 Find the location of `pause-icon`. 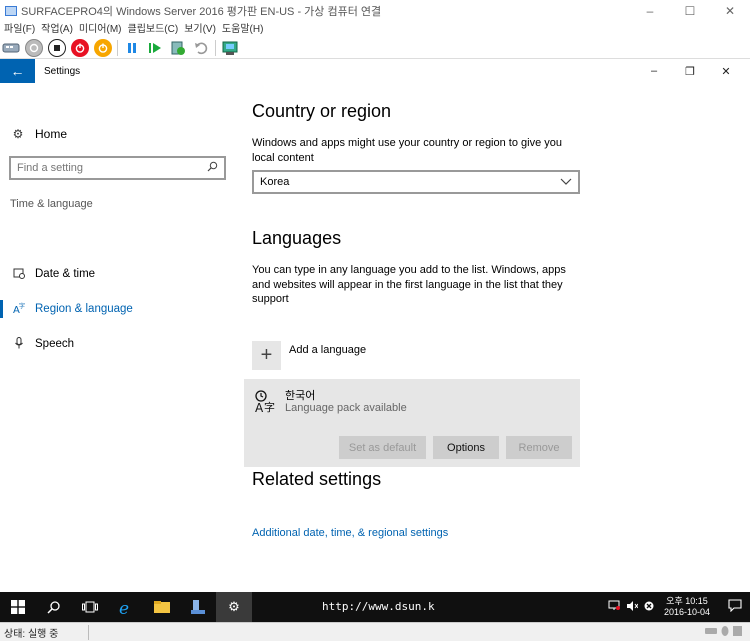

pause-icon is located at coordinates (132, 48).